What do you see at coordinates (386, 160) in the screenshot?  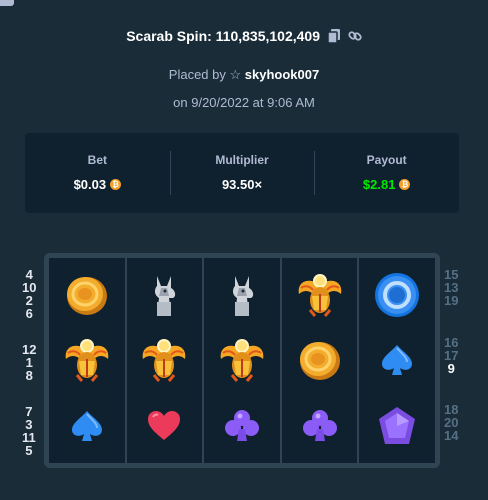 I see `payout-label: Payout` at bounding box center [386, 160].